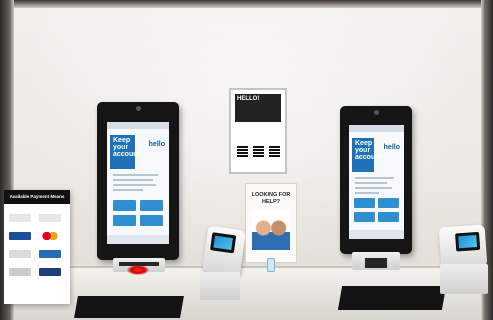 The width and height of the screenshot is (493, 320). What do you see at coordinates (376, 263) in the screenshot?
I see `right-kiosk-dock` at bounding box center [376, 263].